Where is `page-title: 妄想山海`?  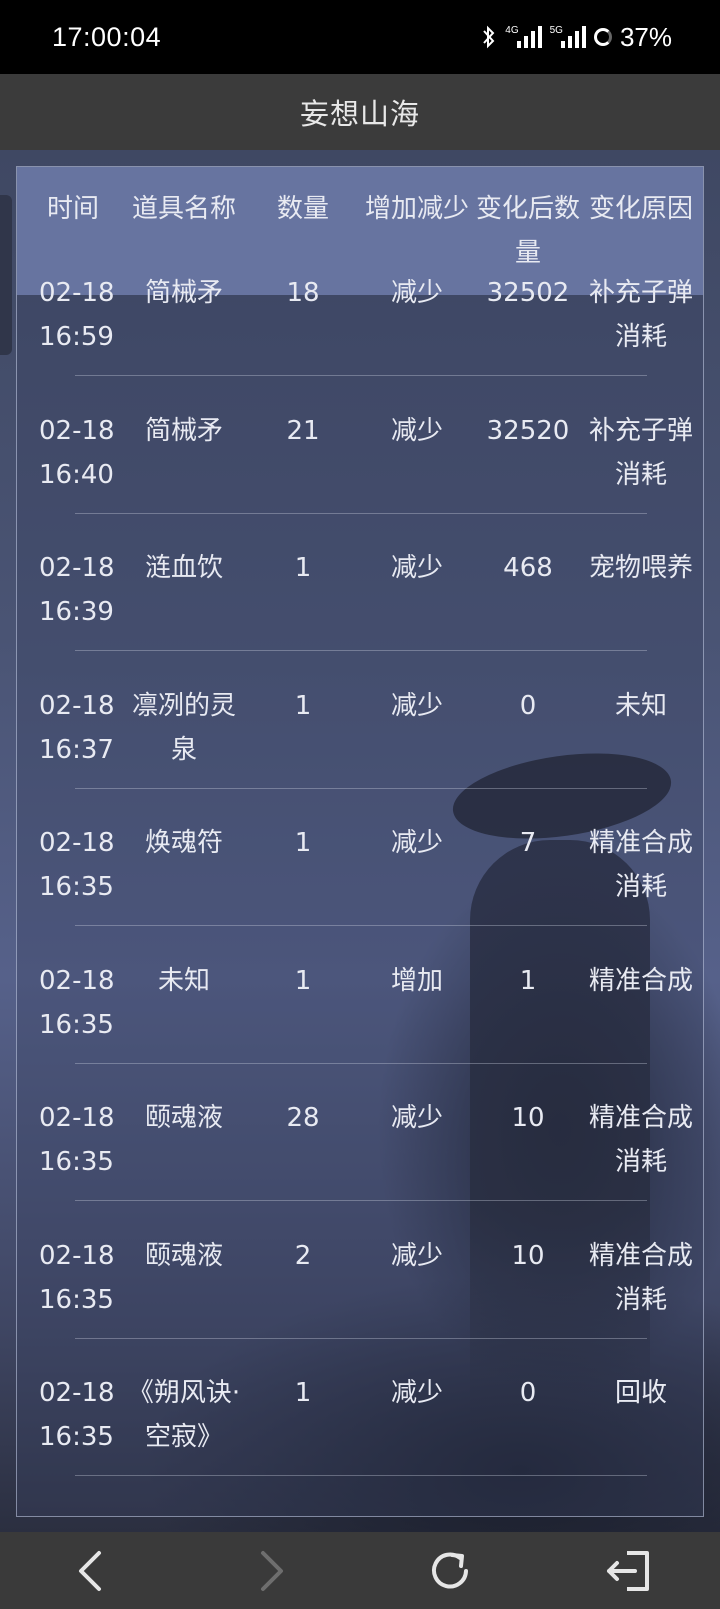 page-title: 妄想山海 is located at coordinates (359, 114).